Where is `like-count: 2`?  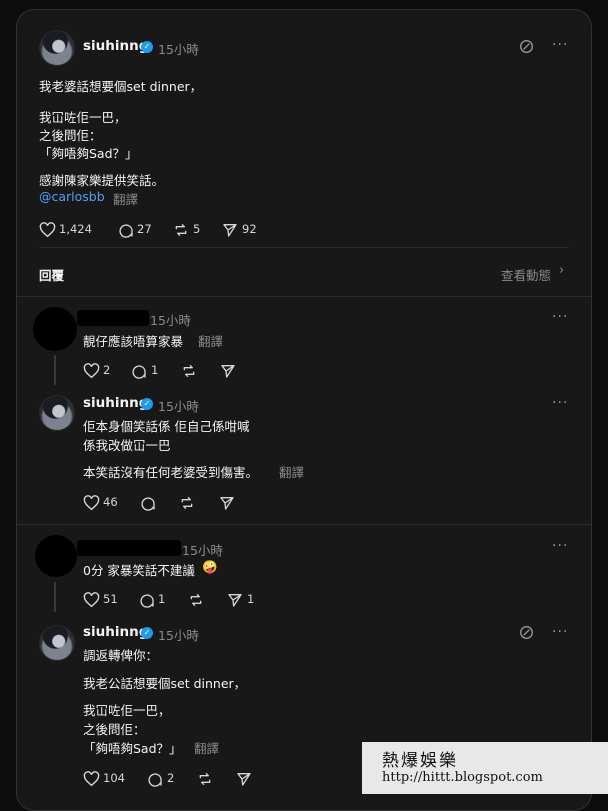 like-count: 2 is located at coordinates (107, 370).